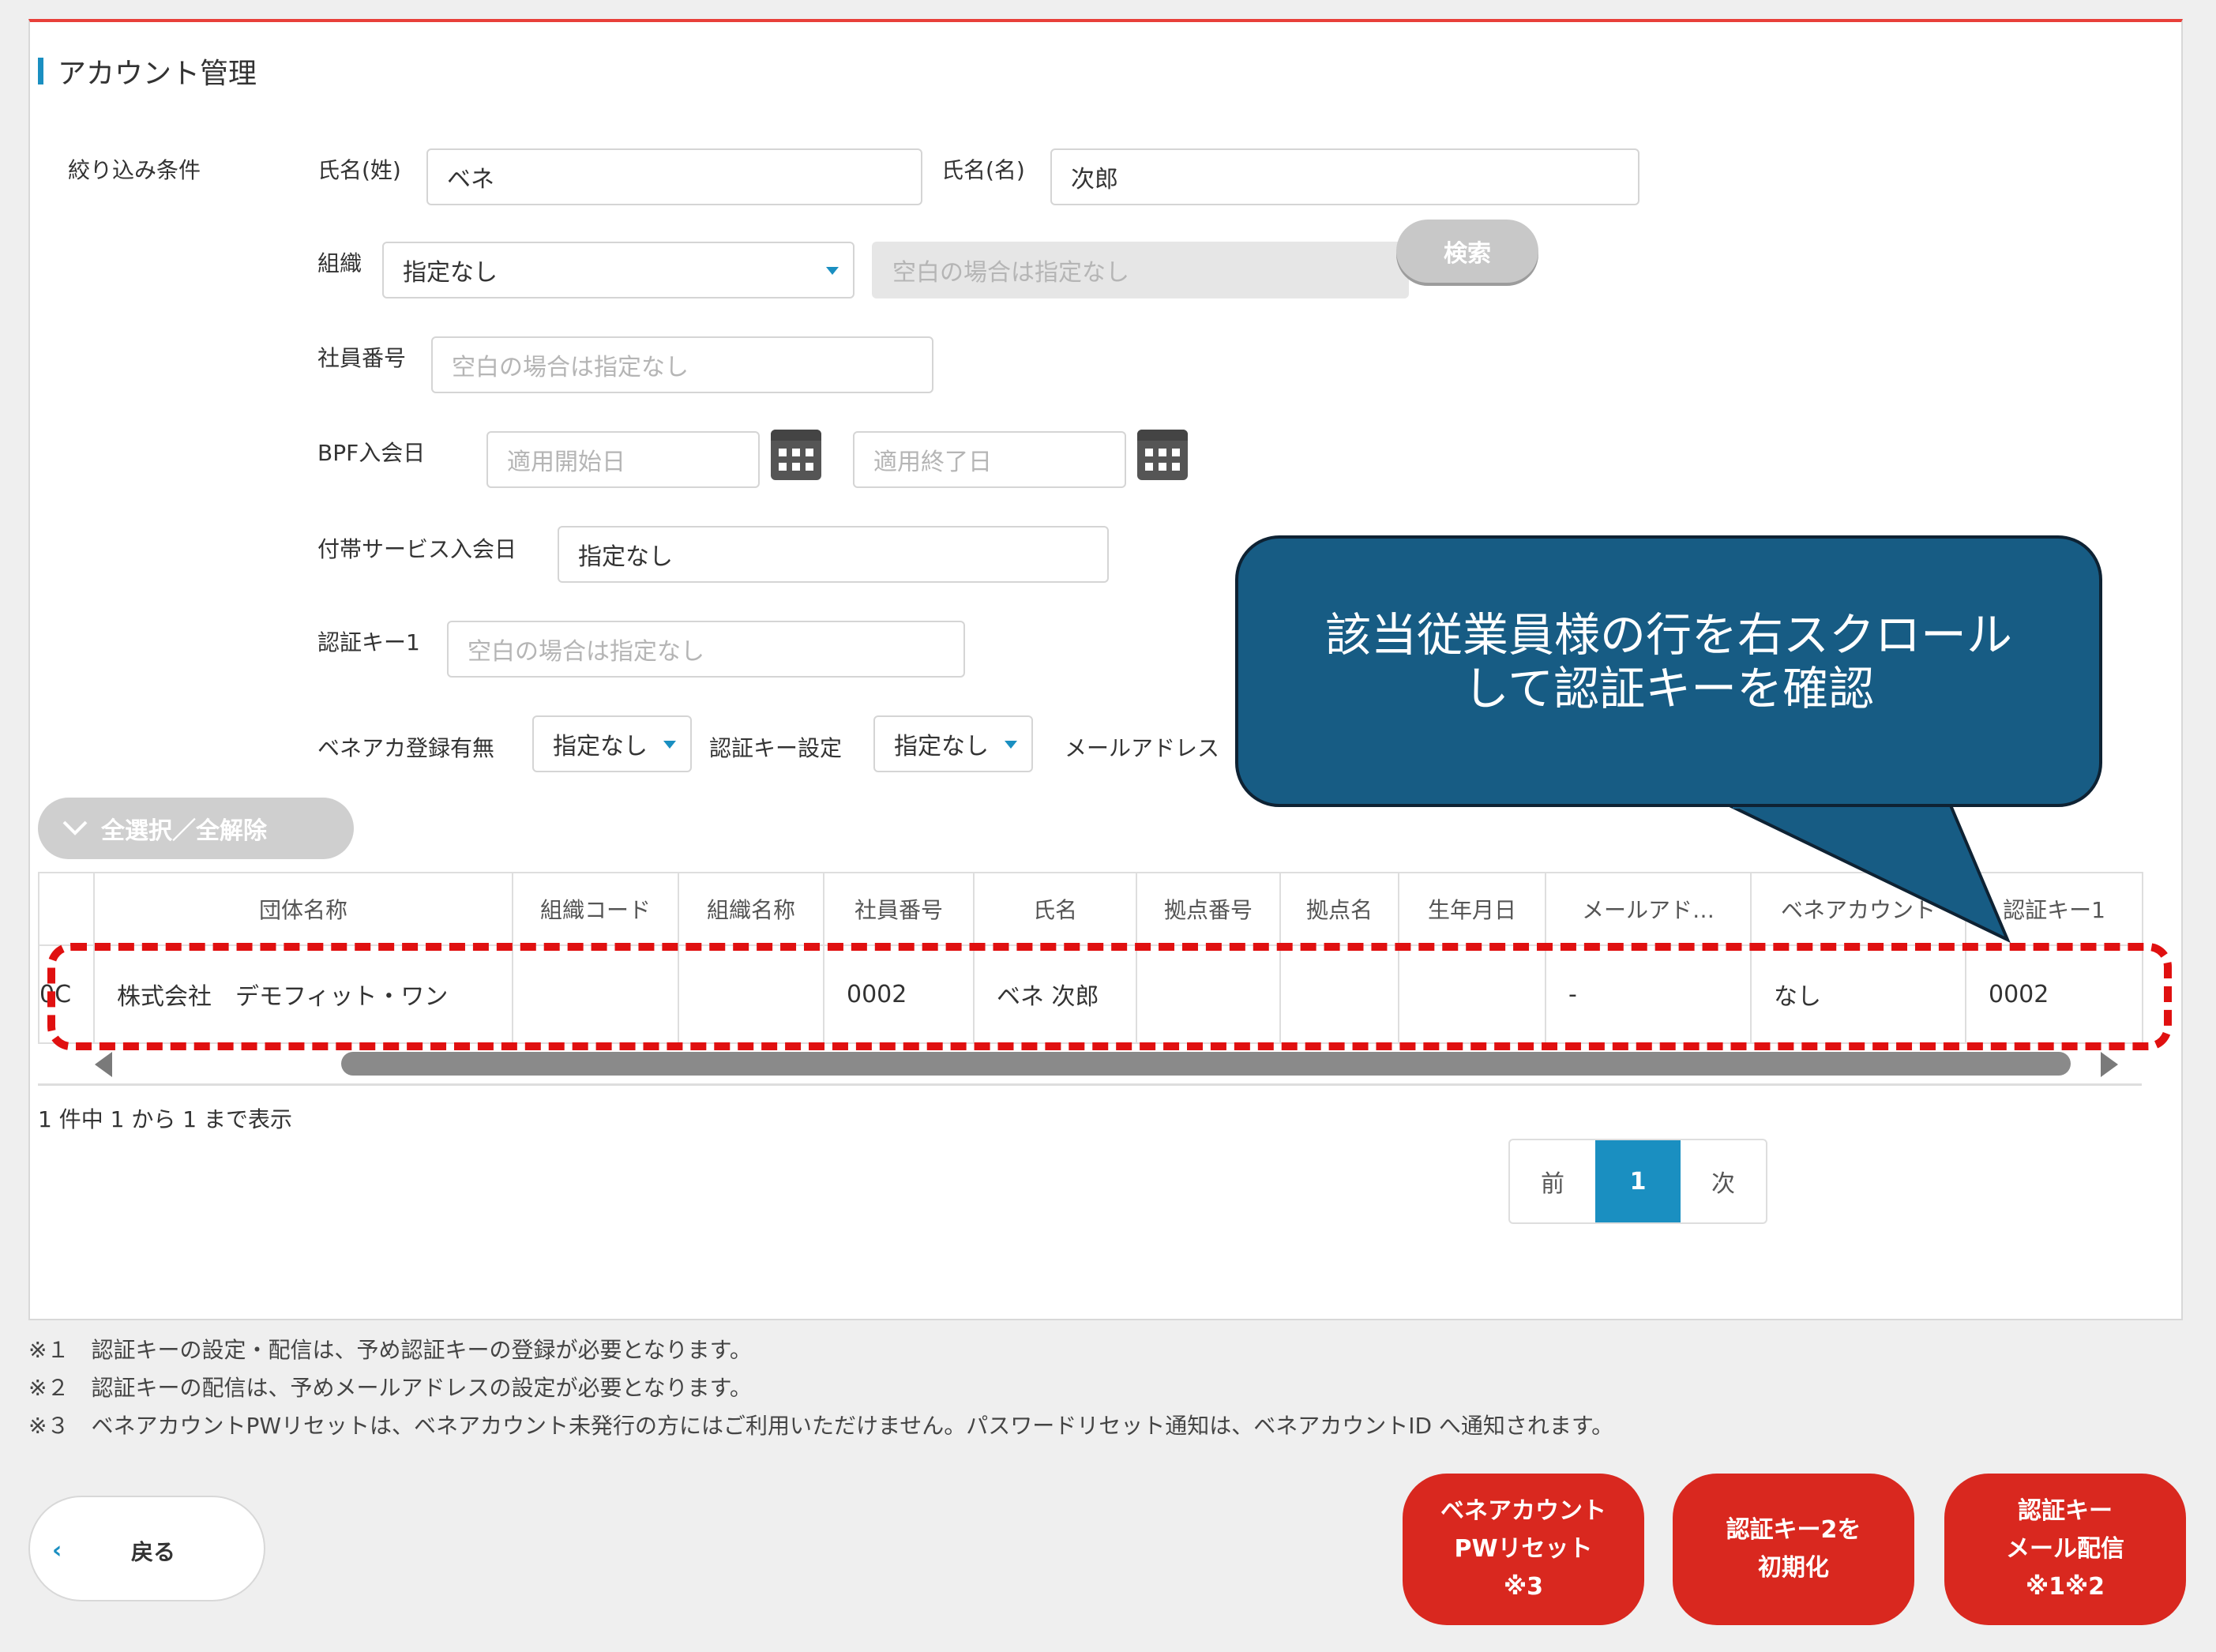  Describe the element at coordinates (66, 909) in the screenshot. I see `column-header` at that location.